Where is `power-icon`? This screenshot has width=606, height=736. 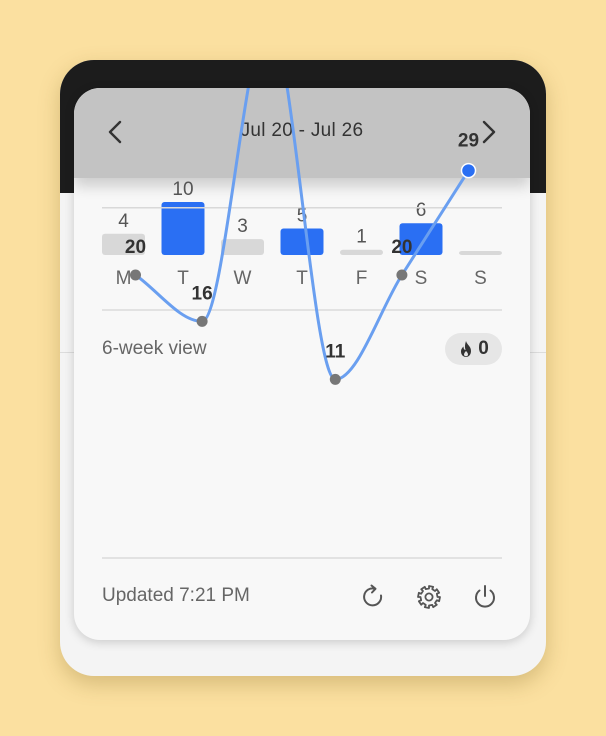 power-icon is located at coordinates (485, 597).